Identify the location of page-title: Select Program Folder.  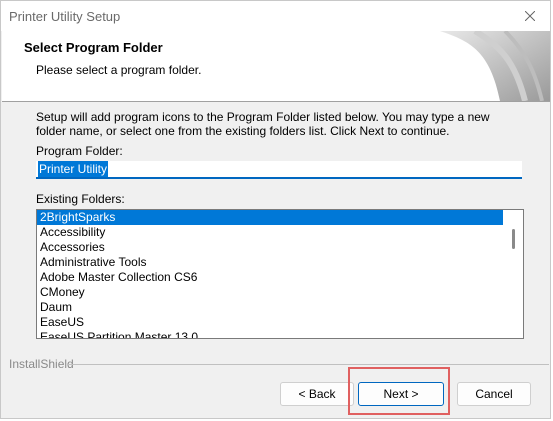
(93, 47).